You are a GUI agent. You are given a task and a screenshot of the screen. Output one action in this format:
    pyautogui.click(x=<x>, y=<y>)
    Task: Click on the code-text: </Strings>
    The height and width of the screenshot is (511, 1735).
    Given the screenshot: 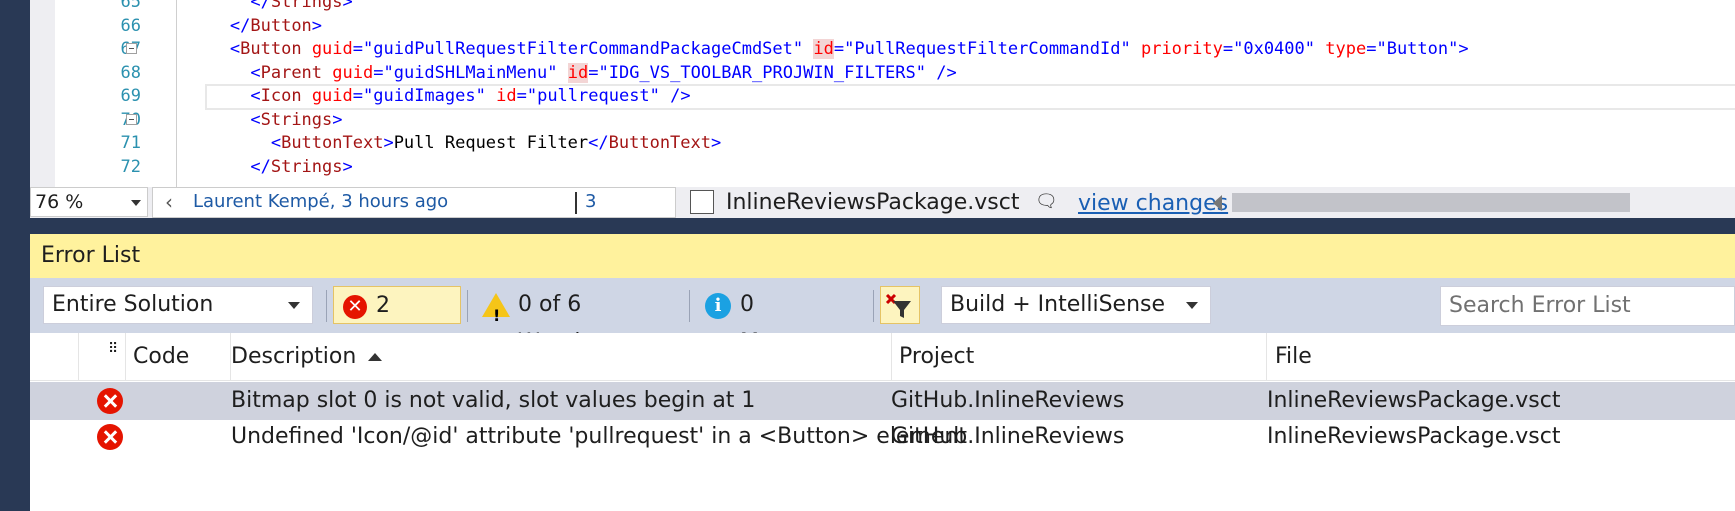 What is the action you would take?
    pyautogui.click(x=301, y=166)
    